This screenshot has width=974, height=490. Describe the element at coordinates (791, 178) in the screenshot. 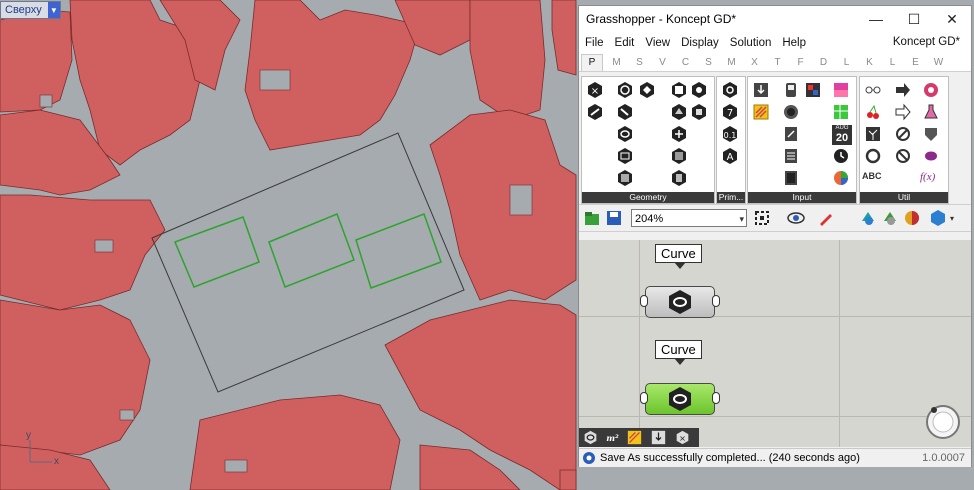

I see `input-panel-icon` at that location.